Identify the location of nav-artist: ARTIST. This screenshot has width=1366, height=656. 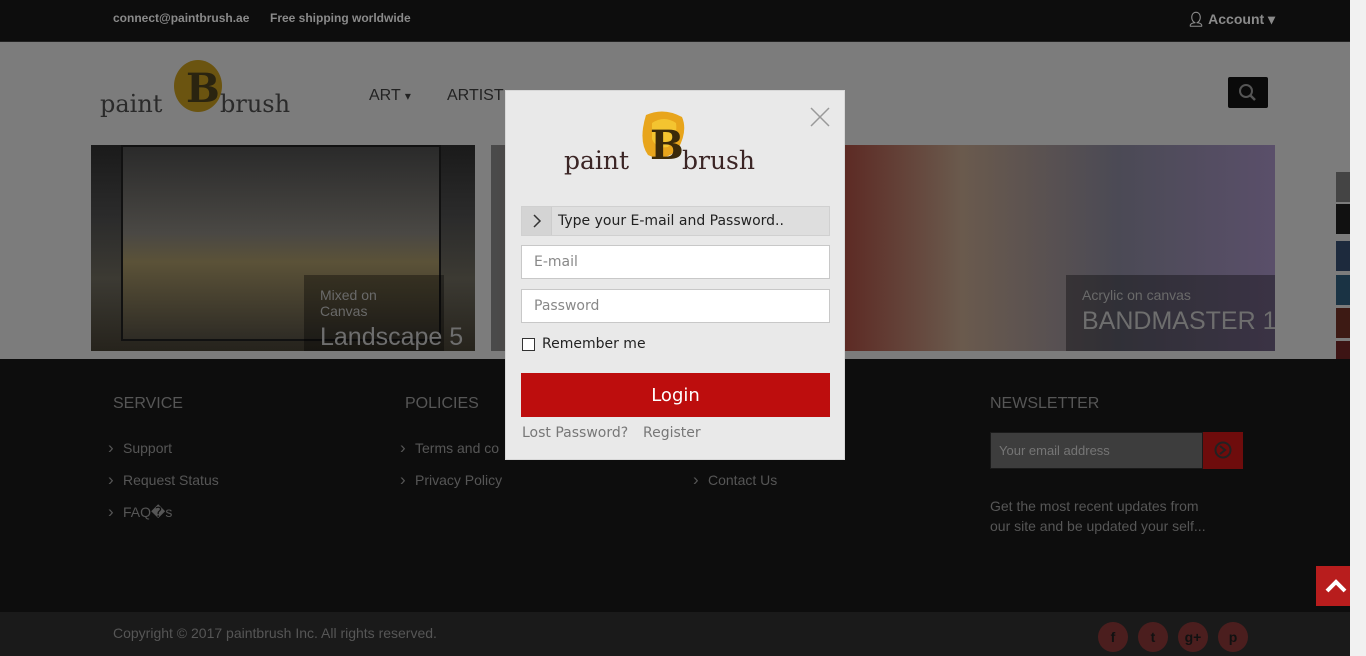
(475, 96).